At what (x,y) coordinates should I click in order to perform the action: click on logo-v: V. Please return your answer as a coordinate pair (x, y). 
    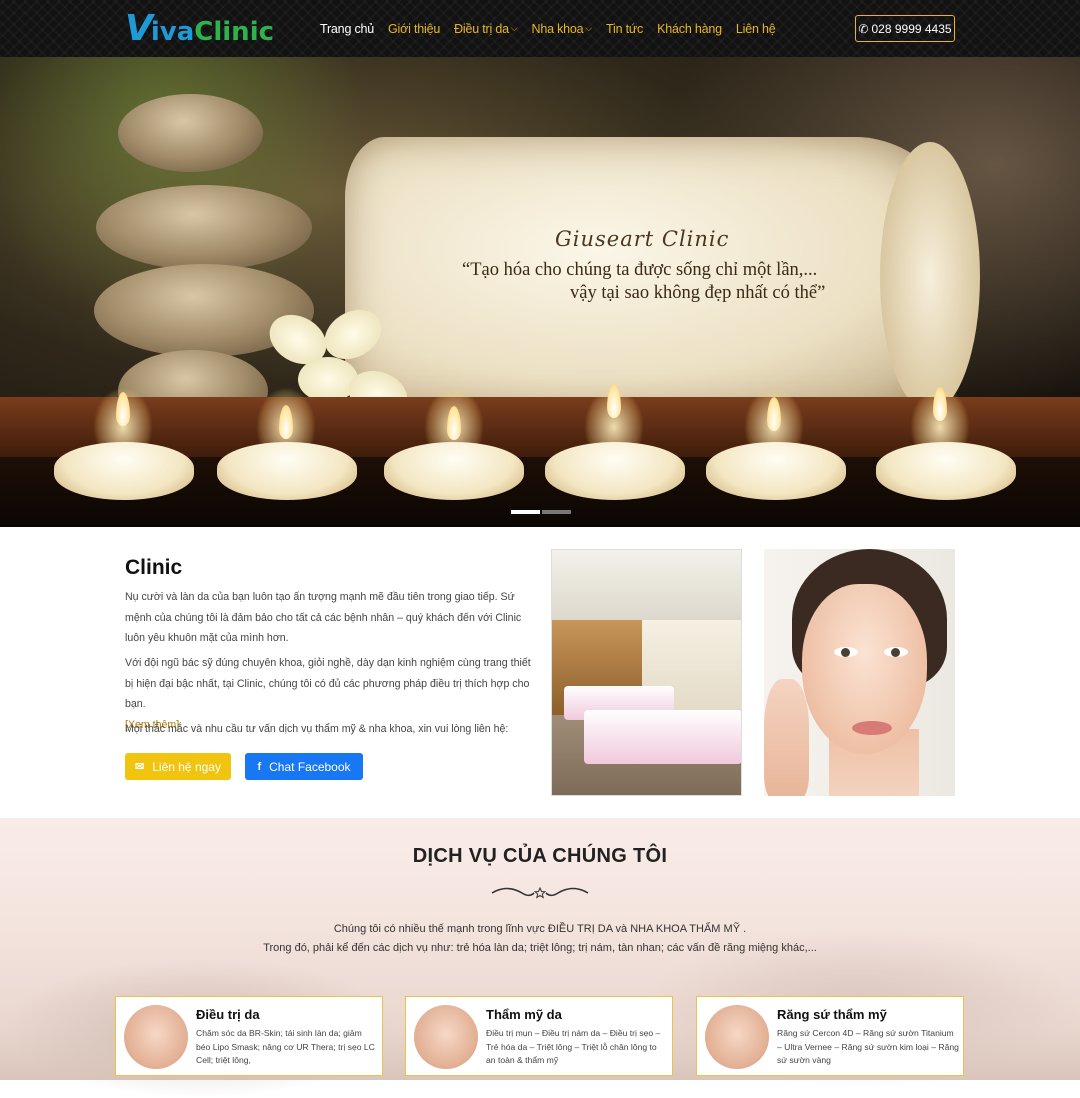
    Looking at the image, I should click on (139, 28).